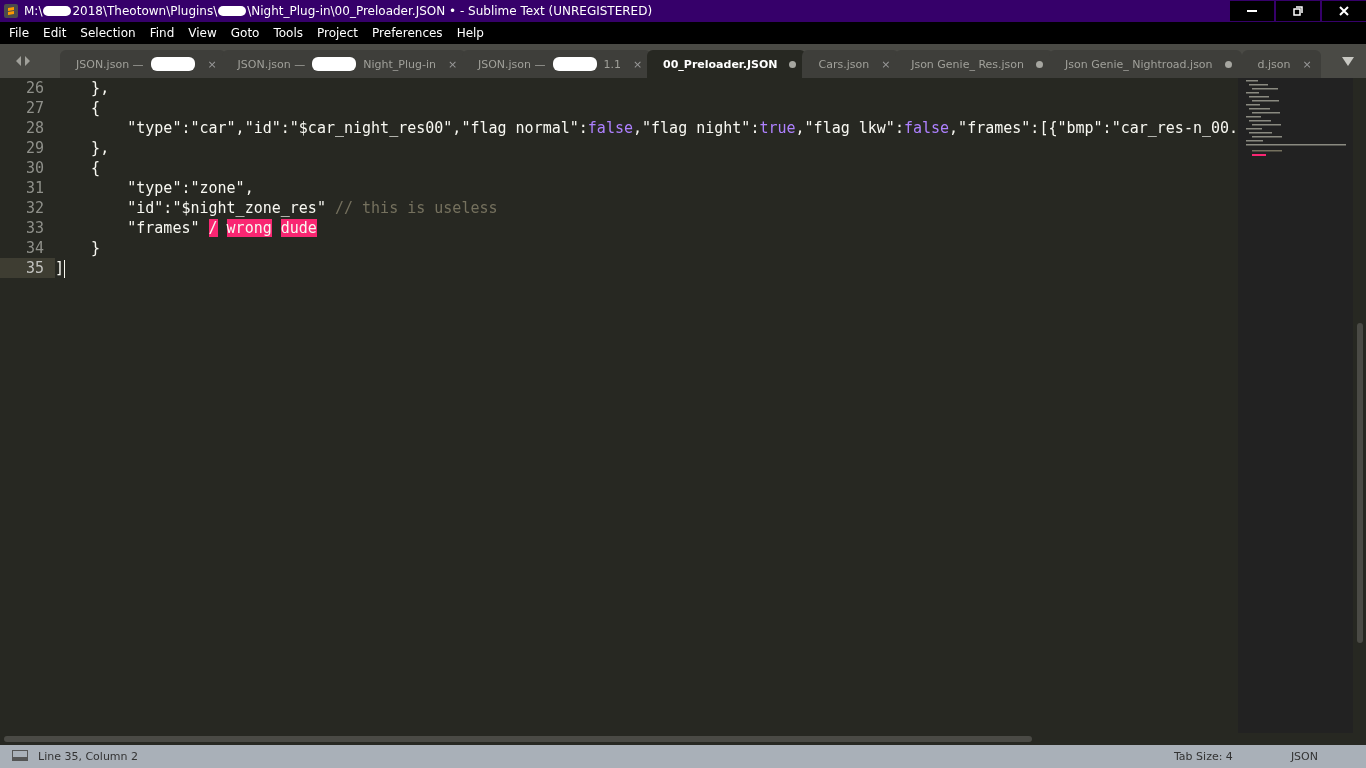 The height and width of the screenshot is (768, 1366). Describe the element at coordinates (95, 248) in the screenshot. I see `code-line: }` at that location.